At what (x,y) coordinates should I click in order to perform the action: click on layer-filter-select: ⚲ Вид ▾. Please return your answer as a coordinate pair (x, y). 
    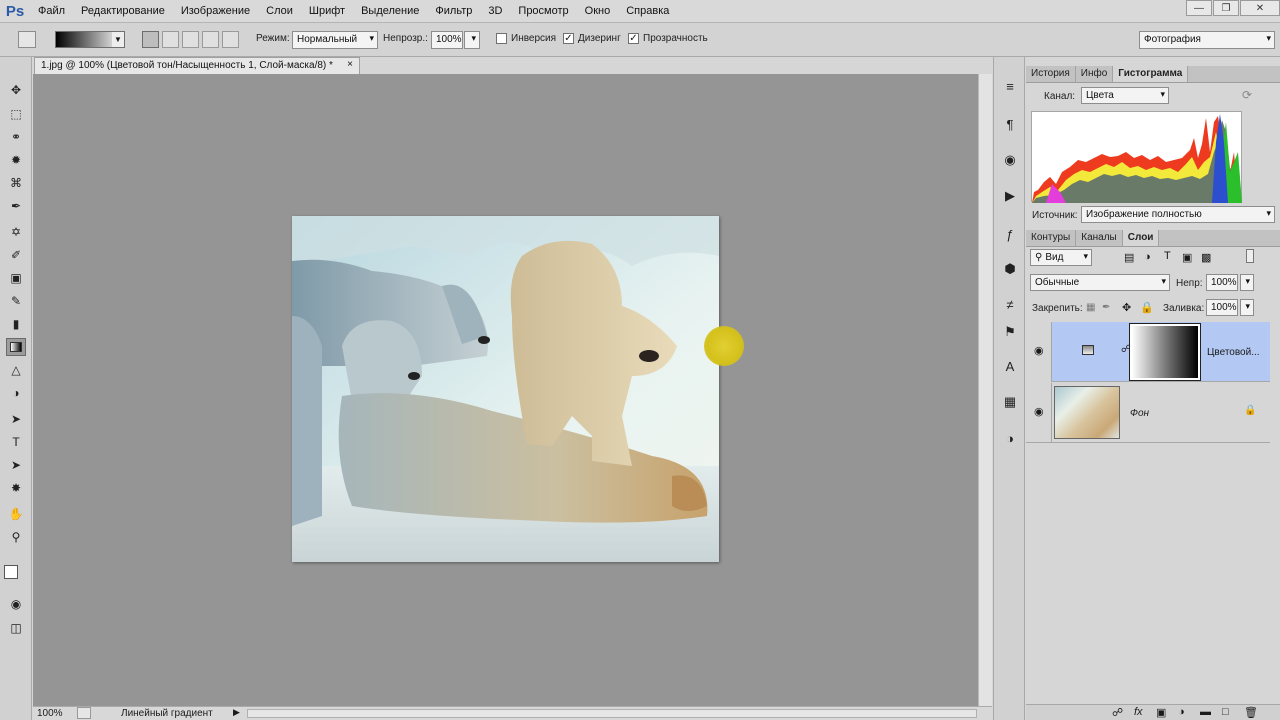
    Looking at the image, I should click on (1061, 257).